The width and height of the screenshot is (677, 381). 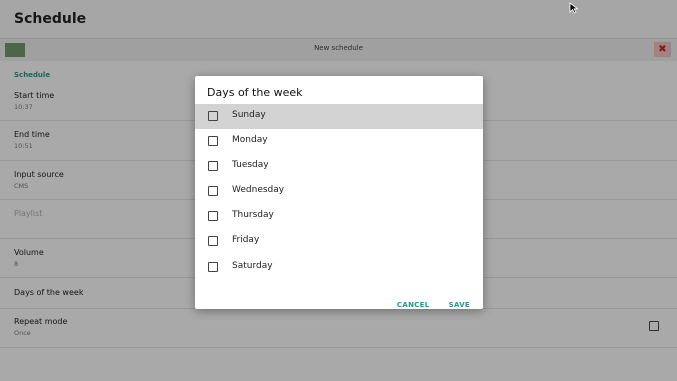 I want to click on dialog-title: Days of the week, so click(x=255, y=92).